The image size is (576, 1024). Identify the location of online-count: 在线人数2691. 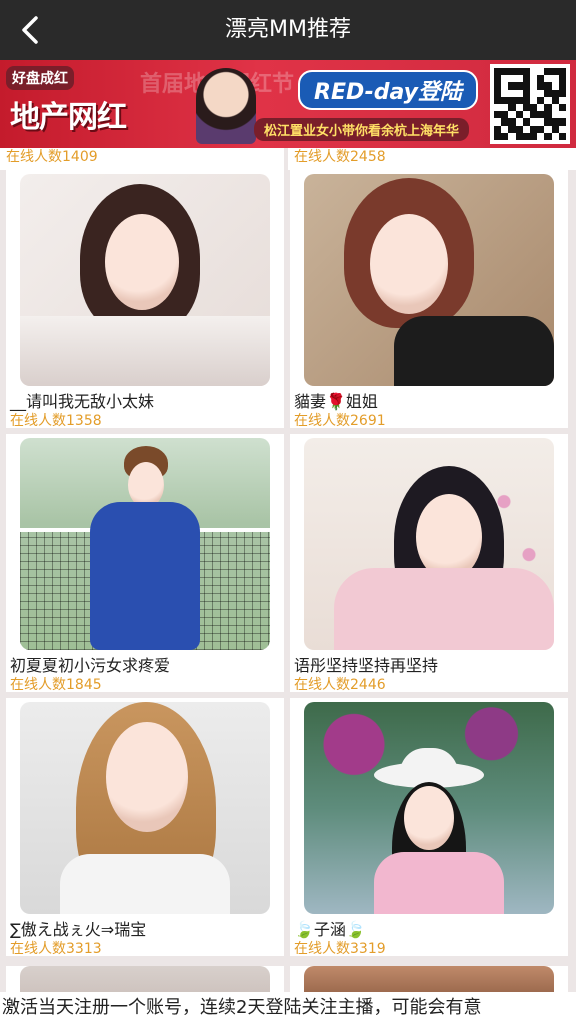
(340, 421).